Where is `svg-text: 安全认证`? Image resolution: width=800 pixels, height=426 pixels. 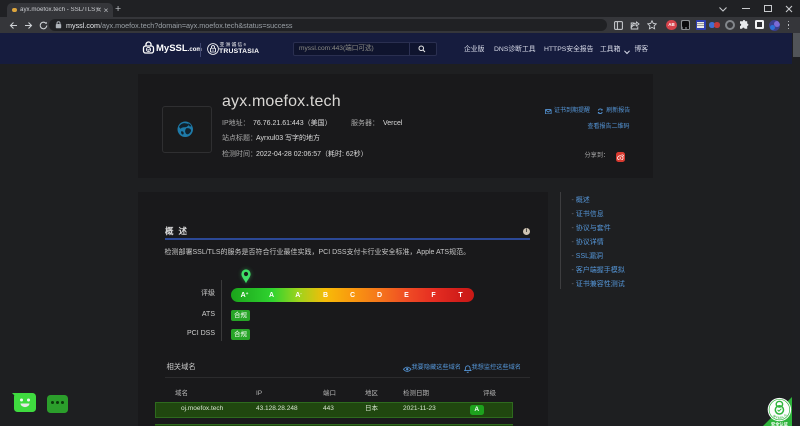 svg-text: 安全认证 is located at coordinates (780, 423).